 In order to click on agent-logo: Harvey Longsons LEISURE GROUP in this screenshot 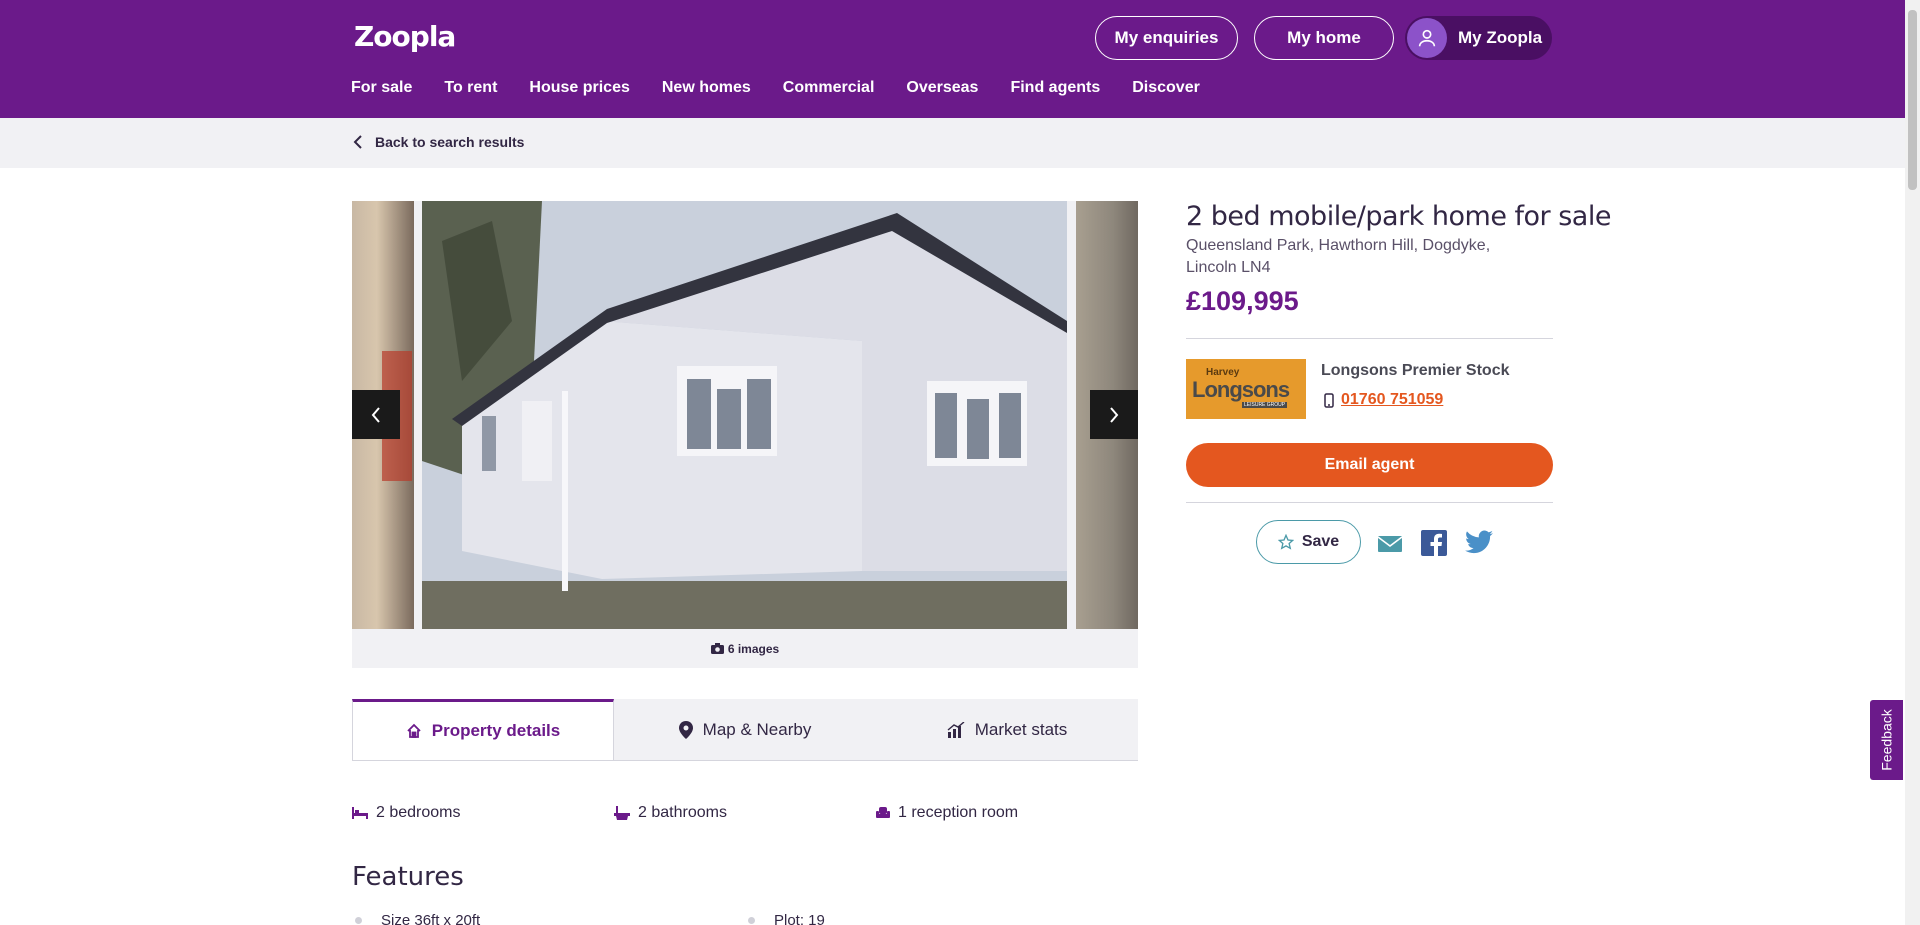, I will do `click(1246, 389)`.